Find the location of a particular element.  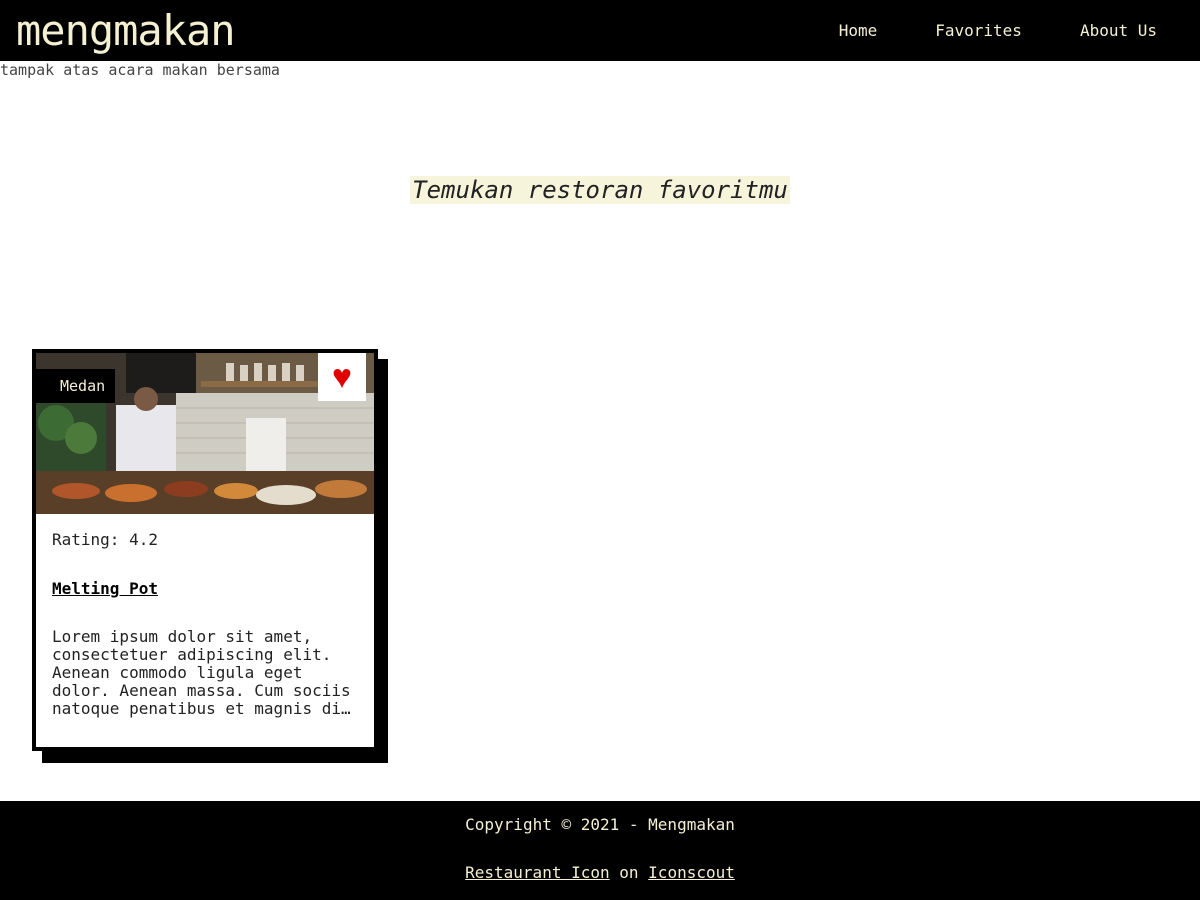

nav-link-home: Home is located at coordinates (858, 30).